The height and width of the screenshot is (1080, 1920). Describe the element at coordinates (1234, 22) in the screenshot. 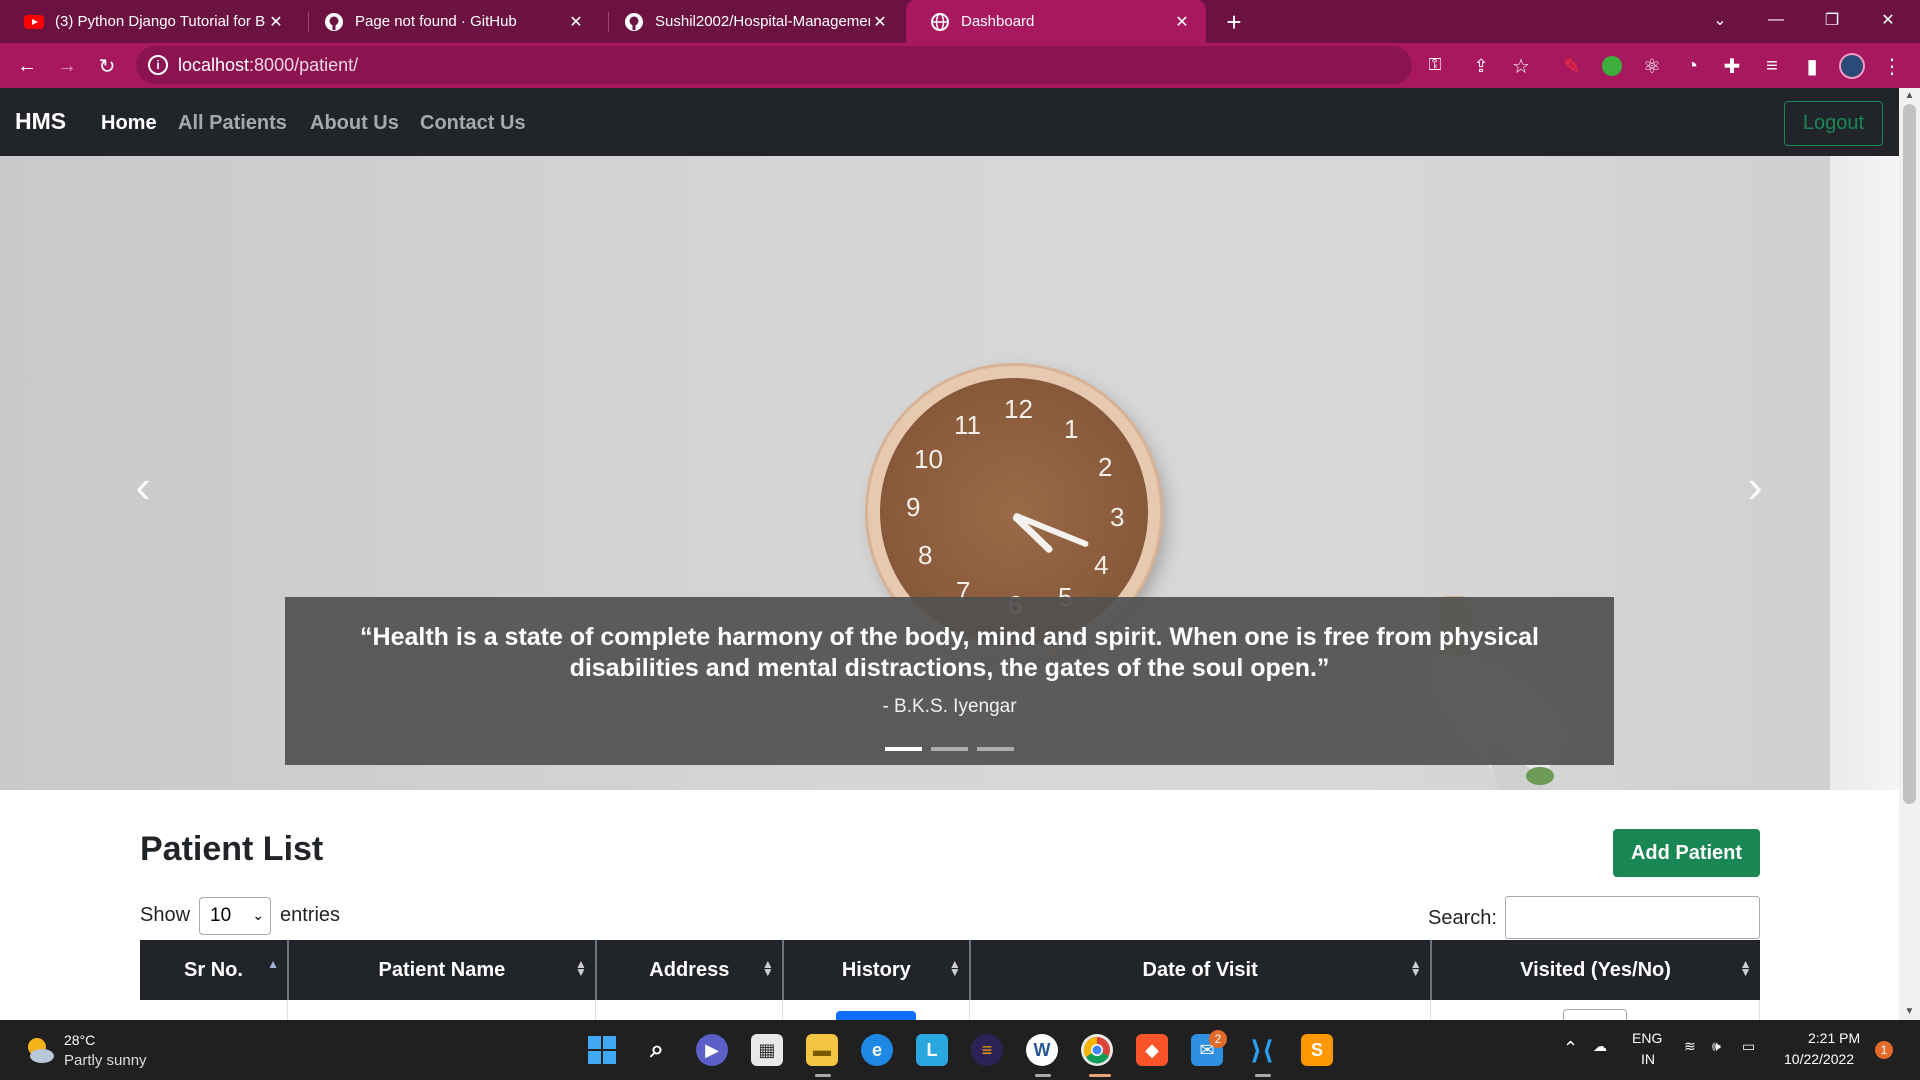

I see `new-tab-button: +` at that location.